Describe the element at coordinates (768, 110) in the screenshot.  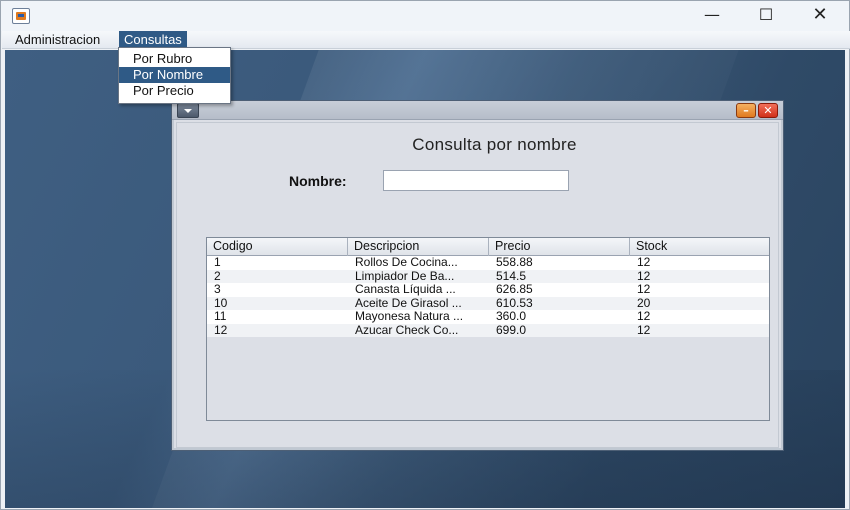
I see `internal-close-button: ✕` at that location.